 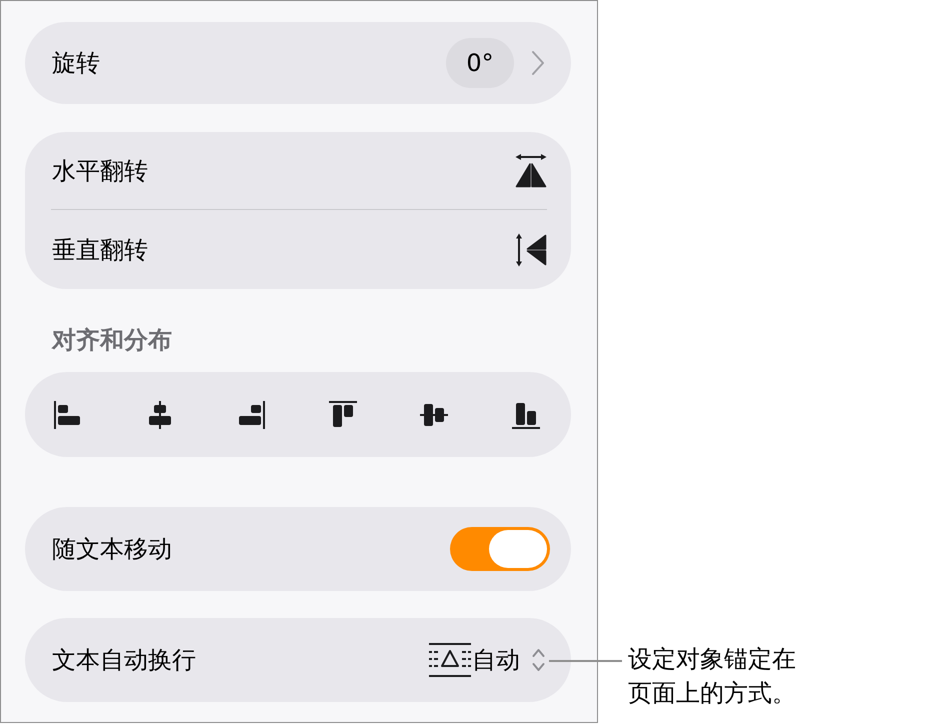 What do you see at coordinates (68, 414) in the screenshot?
I see `align-left-icon` at bounding box center [68, 414].